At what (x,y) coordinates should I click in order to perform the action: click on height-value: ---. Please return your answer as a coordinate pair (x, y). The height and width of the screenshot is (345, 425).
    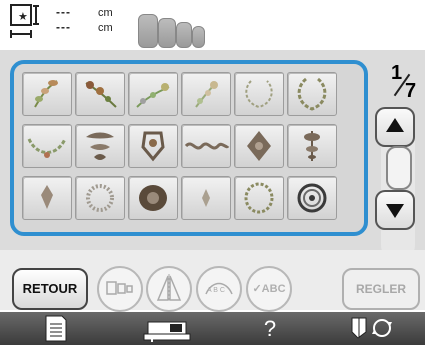
    Looking at the image, I should click on (63, 12).